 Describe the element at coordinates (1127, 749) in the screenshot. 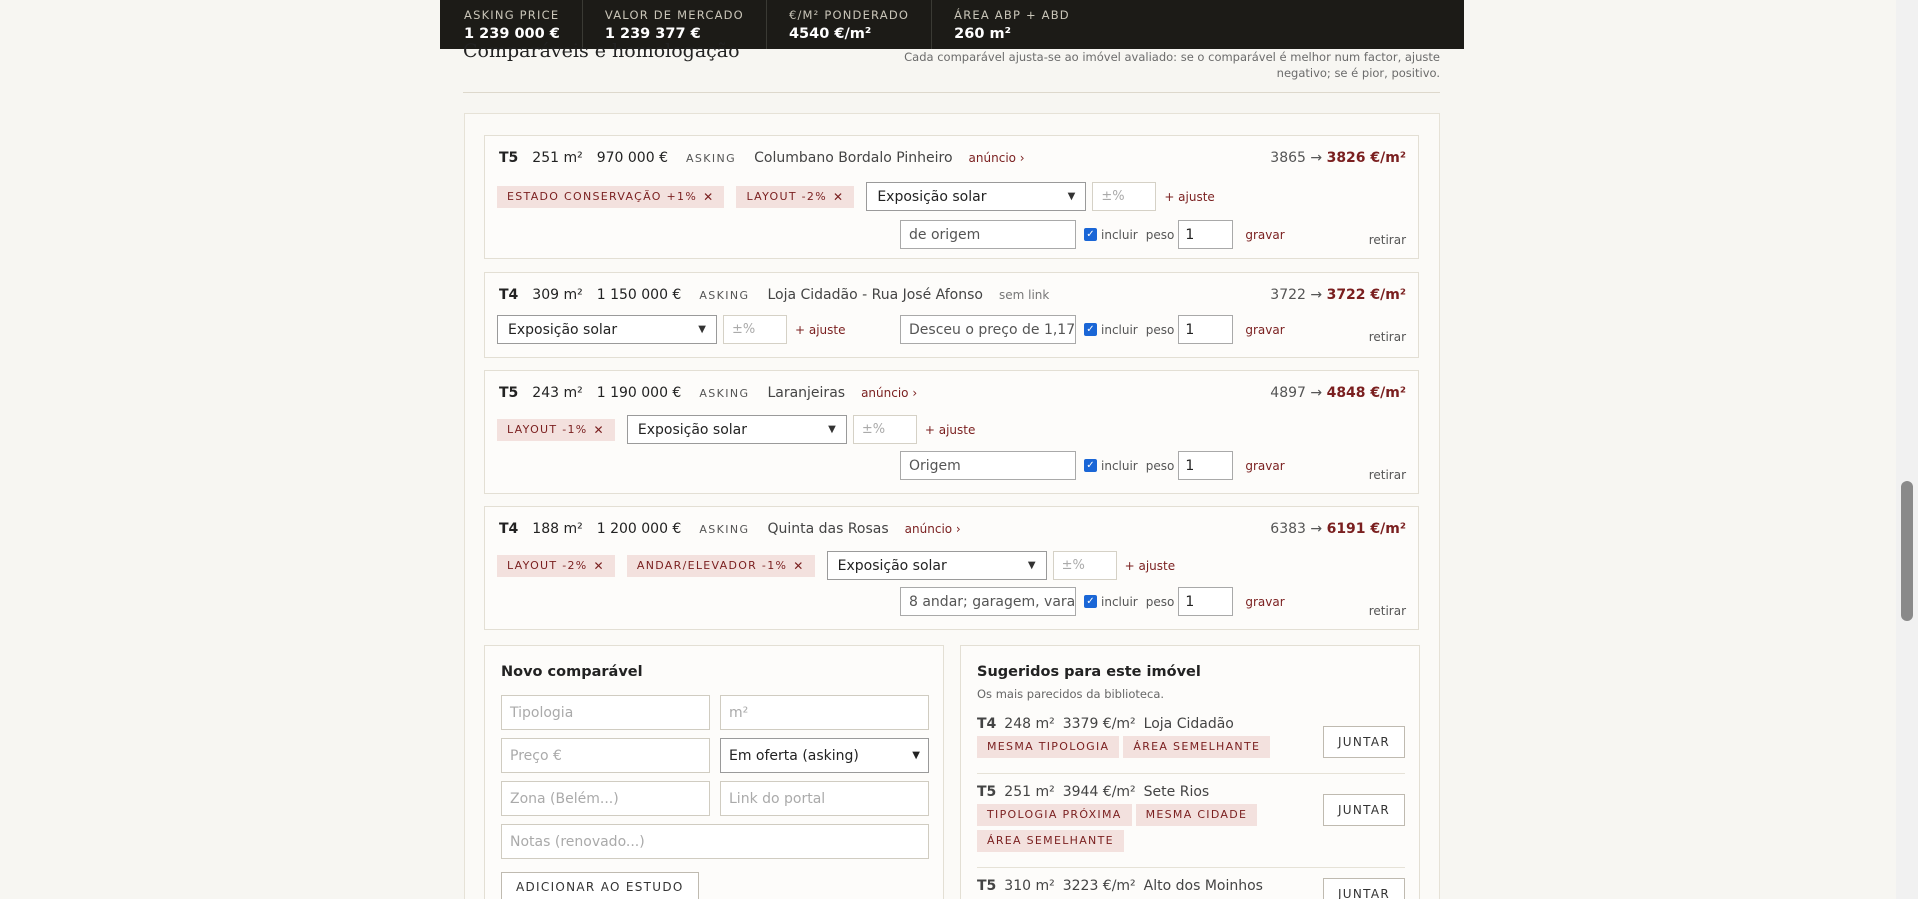

I see `suggested-tags: MESMA TIPOLOGIA ÁREA SEMELHANTE` at that location.